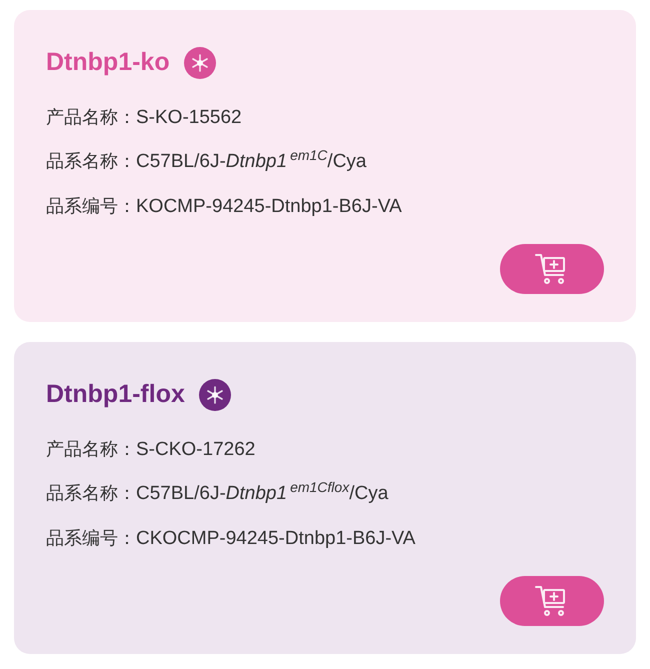 This screenshot has width=650, height=669. What do you see at coordinates (108, 62) in the screenshot?
I see `product-title: Dtnbp1-ko` at bounding box center [108, 62].